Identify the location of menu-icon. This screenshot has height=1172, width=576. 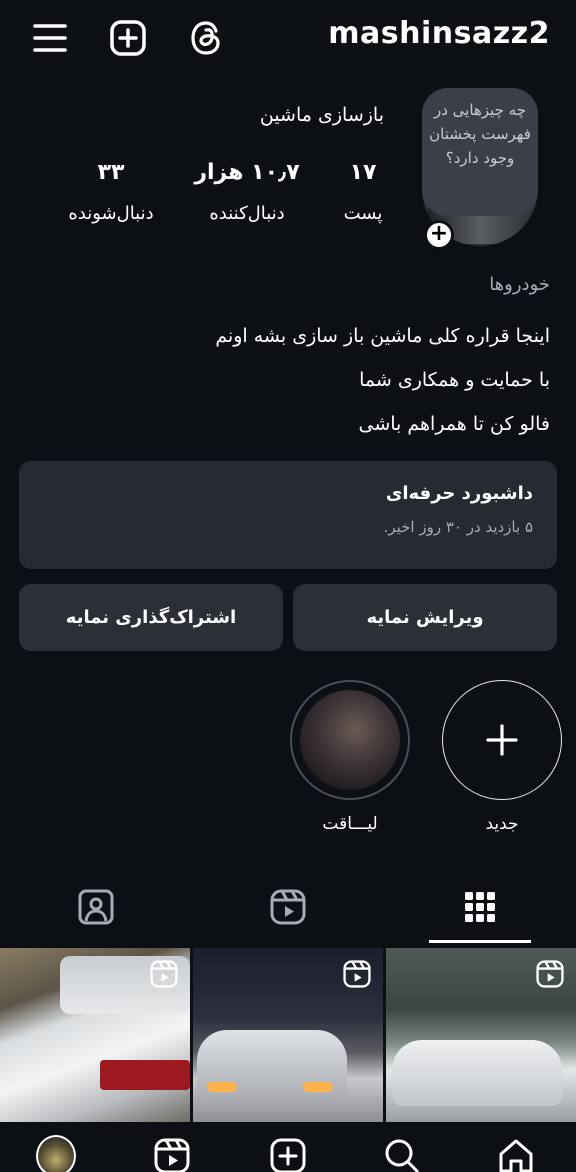
(50, 38).